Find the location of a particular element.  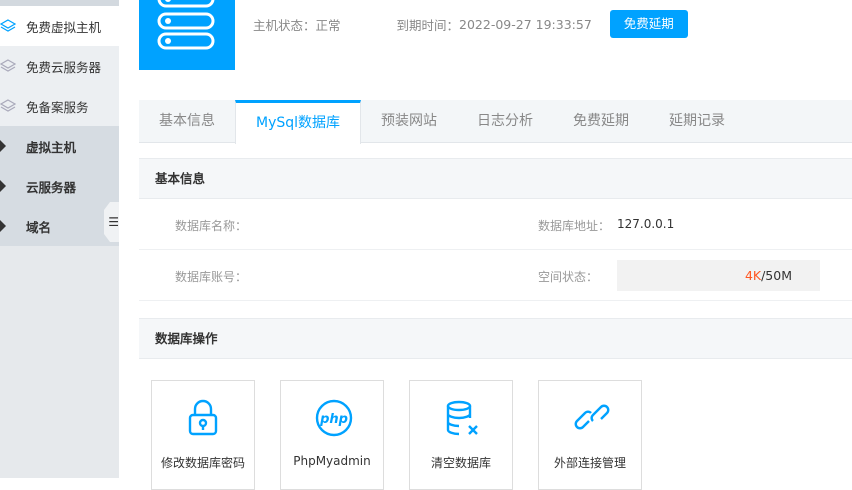

change-password-card: 修改数据库密码 is located at coordinates (203, 435).